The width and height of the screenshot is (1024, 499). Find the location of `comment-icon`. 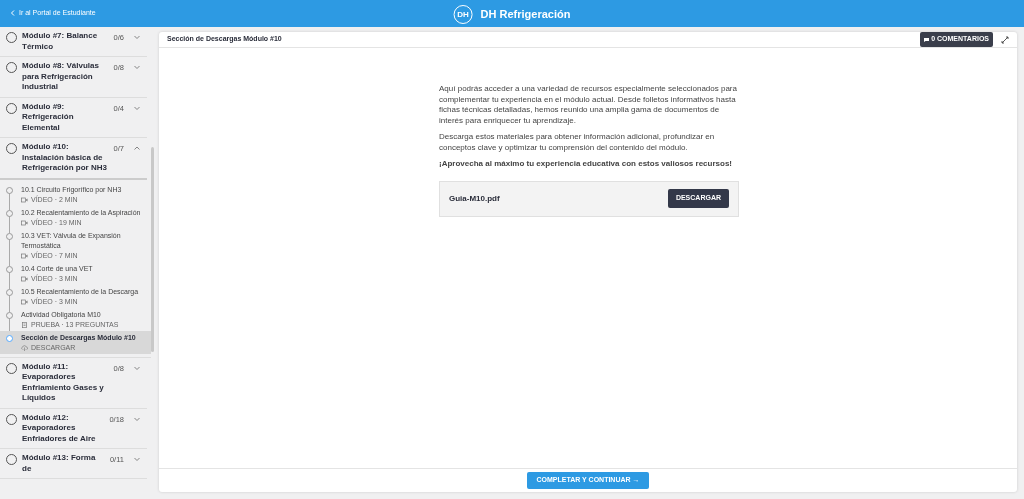

comment-icon is located at coordinates (927, 39).